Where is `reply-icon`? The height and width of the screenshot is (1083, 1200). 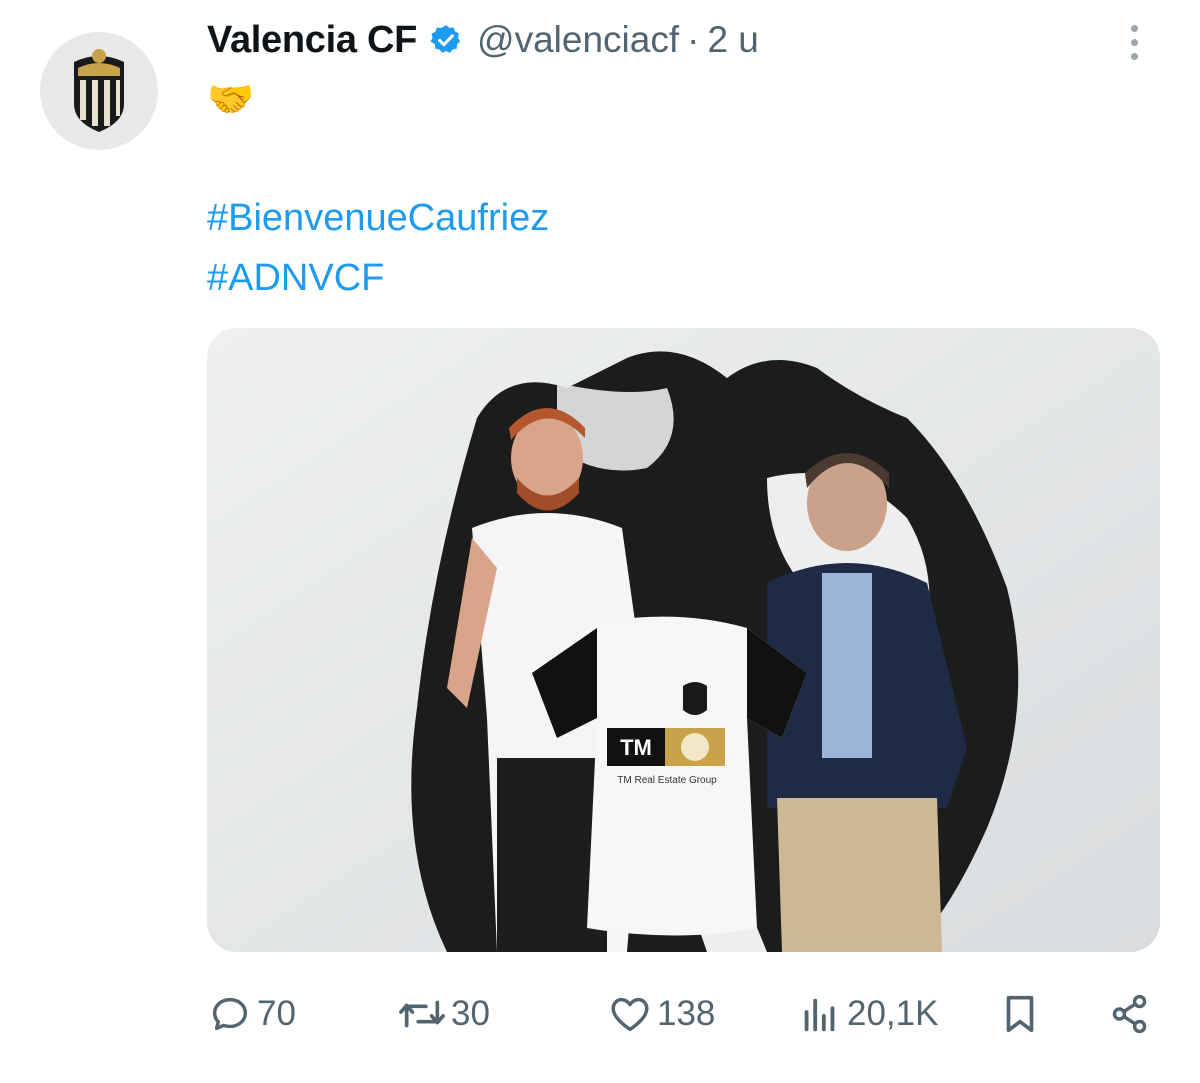 reply-icon is located at coordinates (230, 1014).